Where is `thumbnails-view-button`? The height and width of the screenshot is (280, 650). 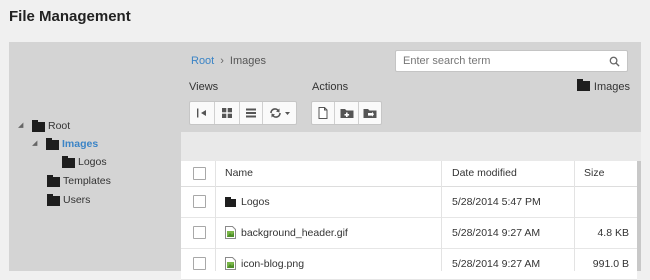 thumbnails-view-button is located at coordinates (227, 113).